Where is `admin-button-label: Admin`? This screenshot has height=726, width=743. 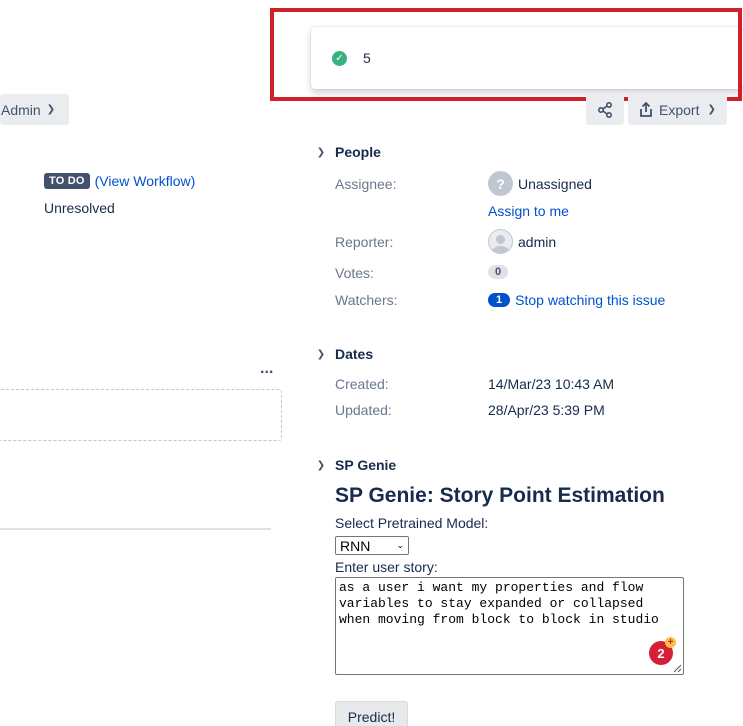 admin-button-label: Admin is located at coordinates (21, 109).